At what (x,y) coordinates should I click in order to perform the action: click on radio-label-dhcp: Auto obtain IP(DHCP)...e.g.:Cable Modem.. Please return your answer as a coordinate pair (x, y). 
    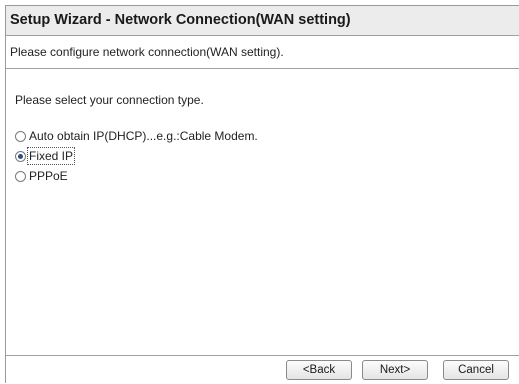
    Looking at the image, I should click on (143, 136).